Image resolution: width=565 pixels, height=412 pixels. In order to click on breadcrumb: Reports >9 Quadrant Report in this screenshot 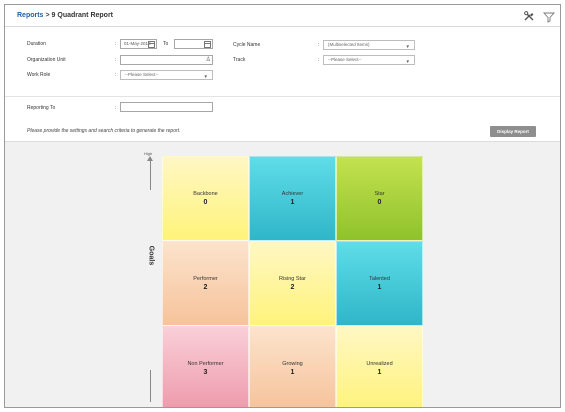, I will do `click(65, 15)`.